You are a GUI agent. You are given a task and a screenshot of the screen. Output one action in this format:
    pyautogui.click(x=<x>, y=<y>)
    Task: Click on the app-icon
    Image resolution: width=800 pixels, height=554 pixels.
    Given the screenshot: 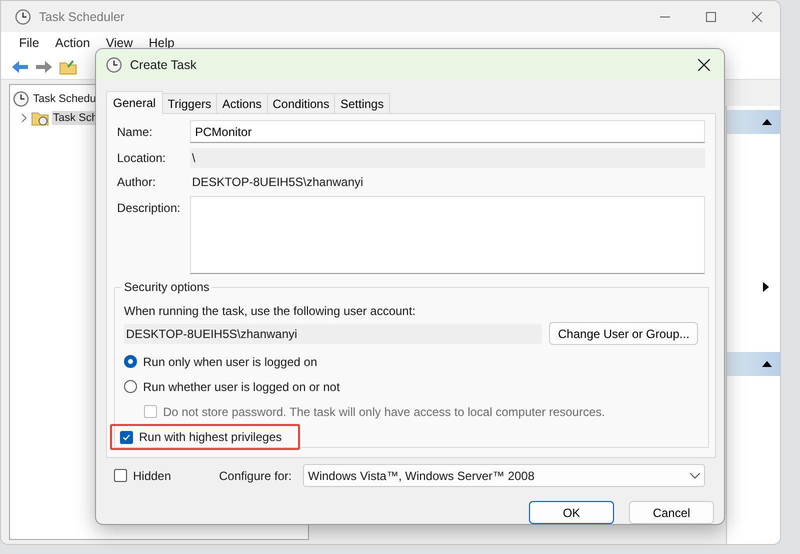 What is the action you would take?
    pyautogui.click(x=23, y=16)
    